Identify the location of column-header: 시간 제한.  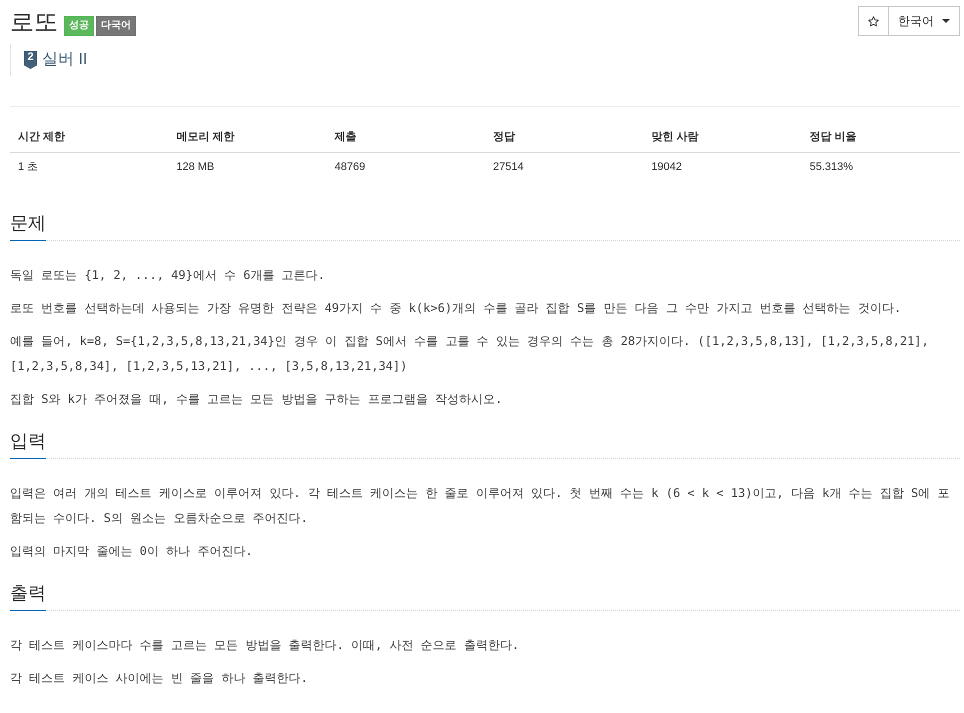
(89, 137).